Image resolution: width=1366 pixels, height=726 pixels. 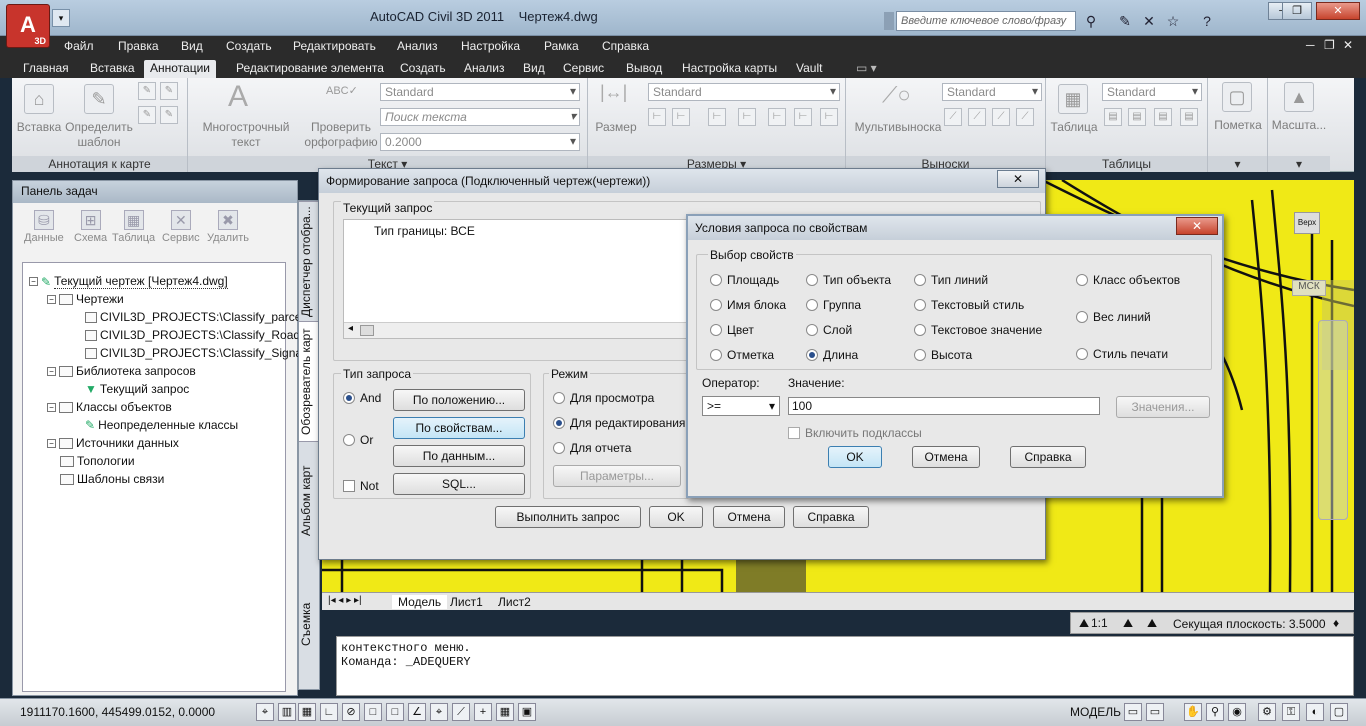 What do you see at coordinates (310, 69) in the screenshot?
I see `tab-modify-element: Редактирование элемента` at bounding box center [310, 69].